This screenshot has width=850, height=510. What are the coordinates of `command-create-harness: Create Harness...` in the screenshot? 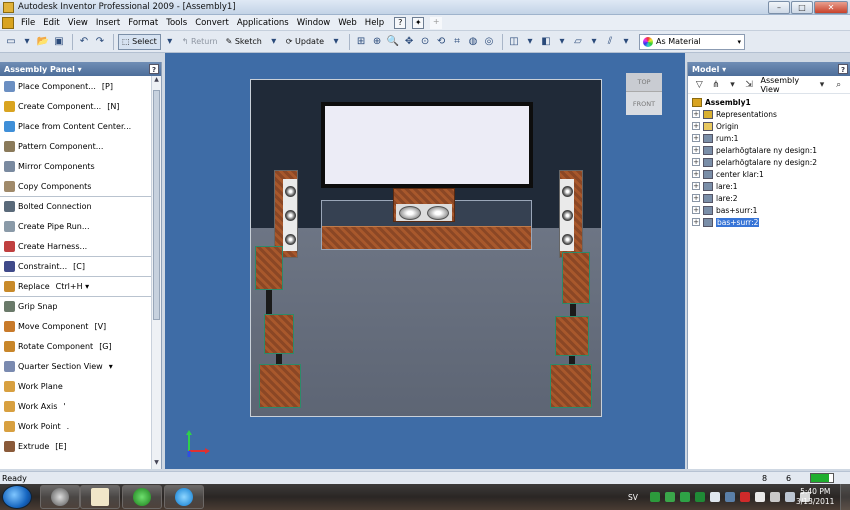 It's located at (75, 246).